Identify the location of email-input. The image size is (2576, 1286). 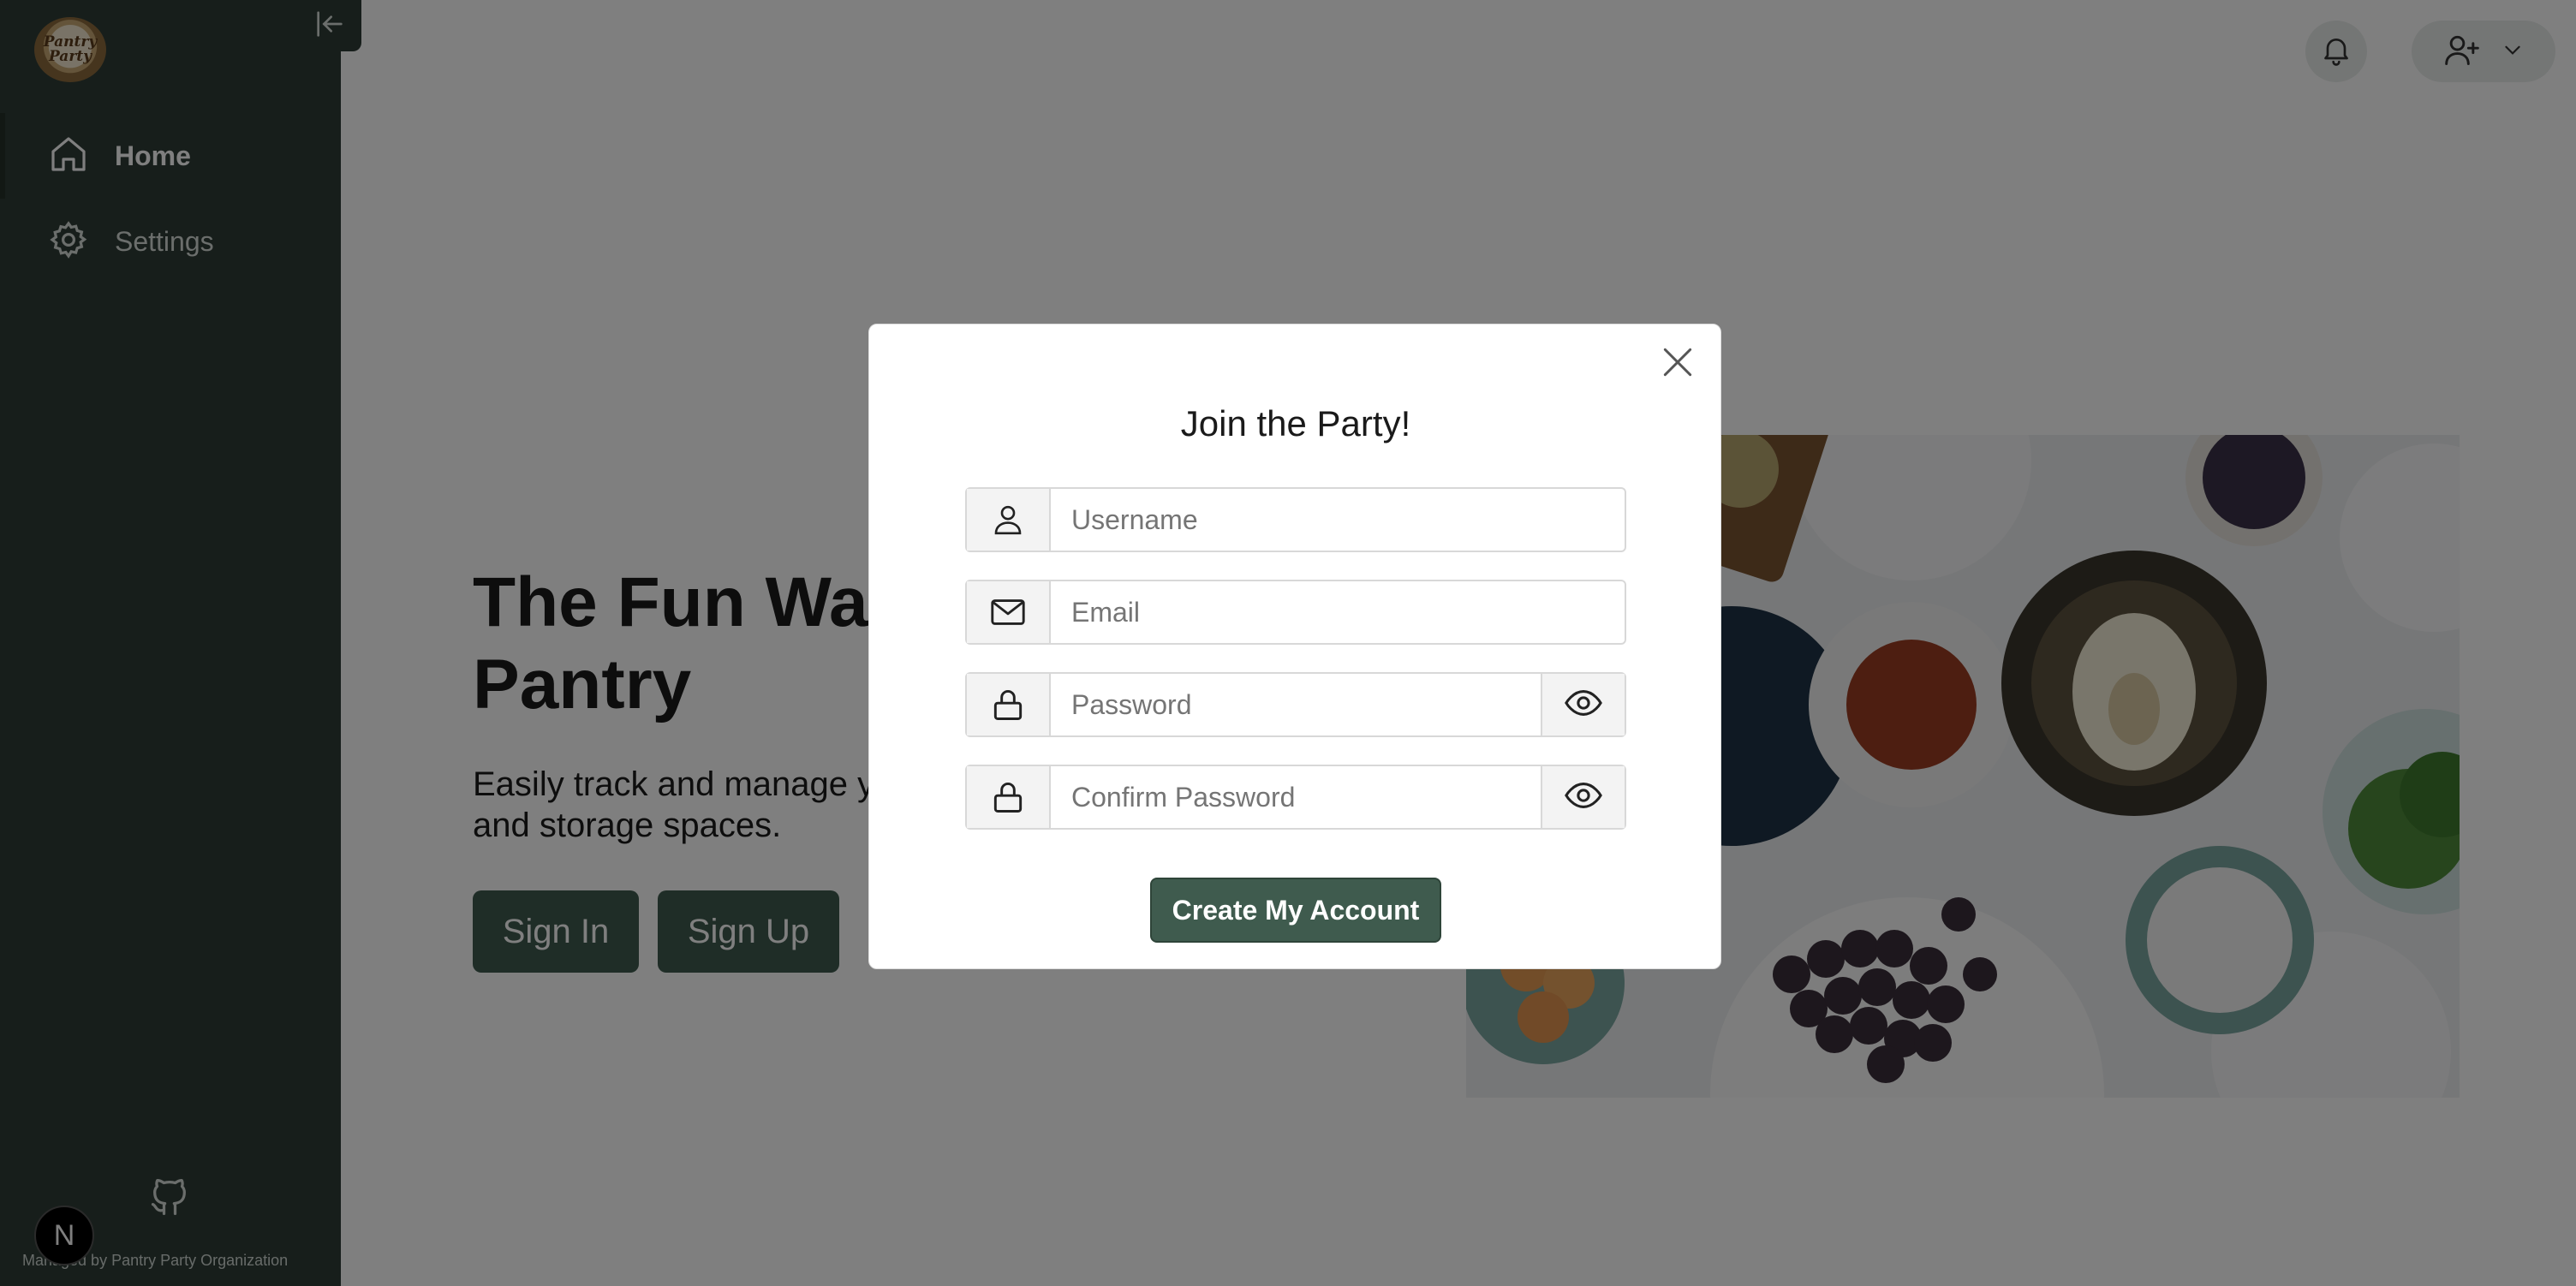
(1348, 612).